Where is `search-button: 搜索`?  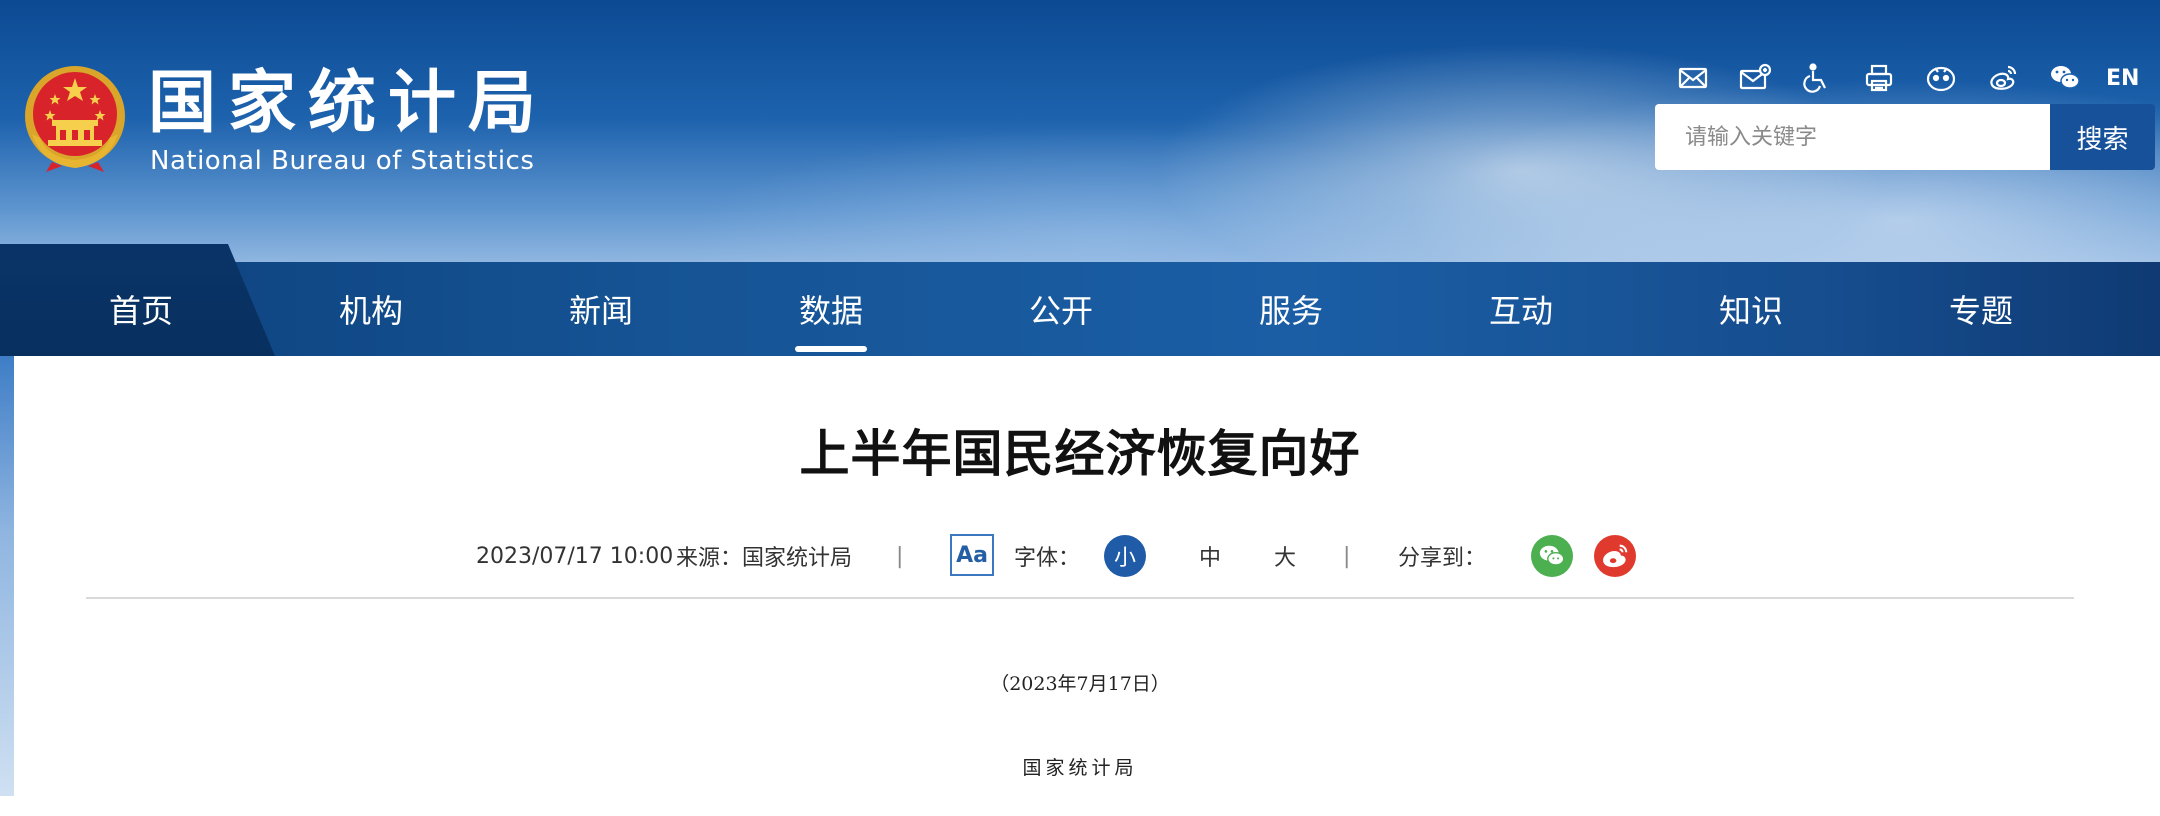
search-button: 搜索 is located at coordinates (2102, 137).